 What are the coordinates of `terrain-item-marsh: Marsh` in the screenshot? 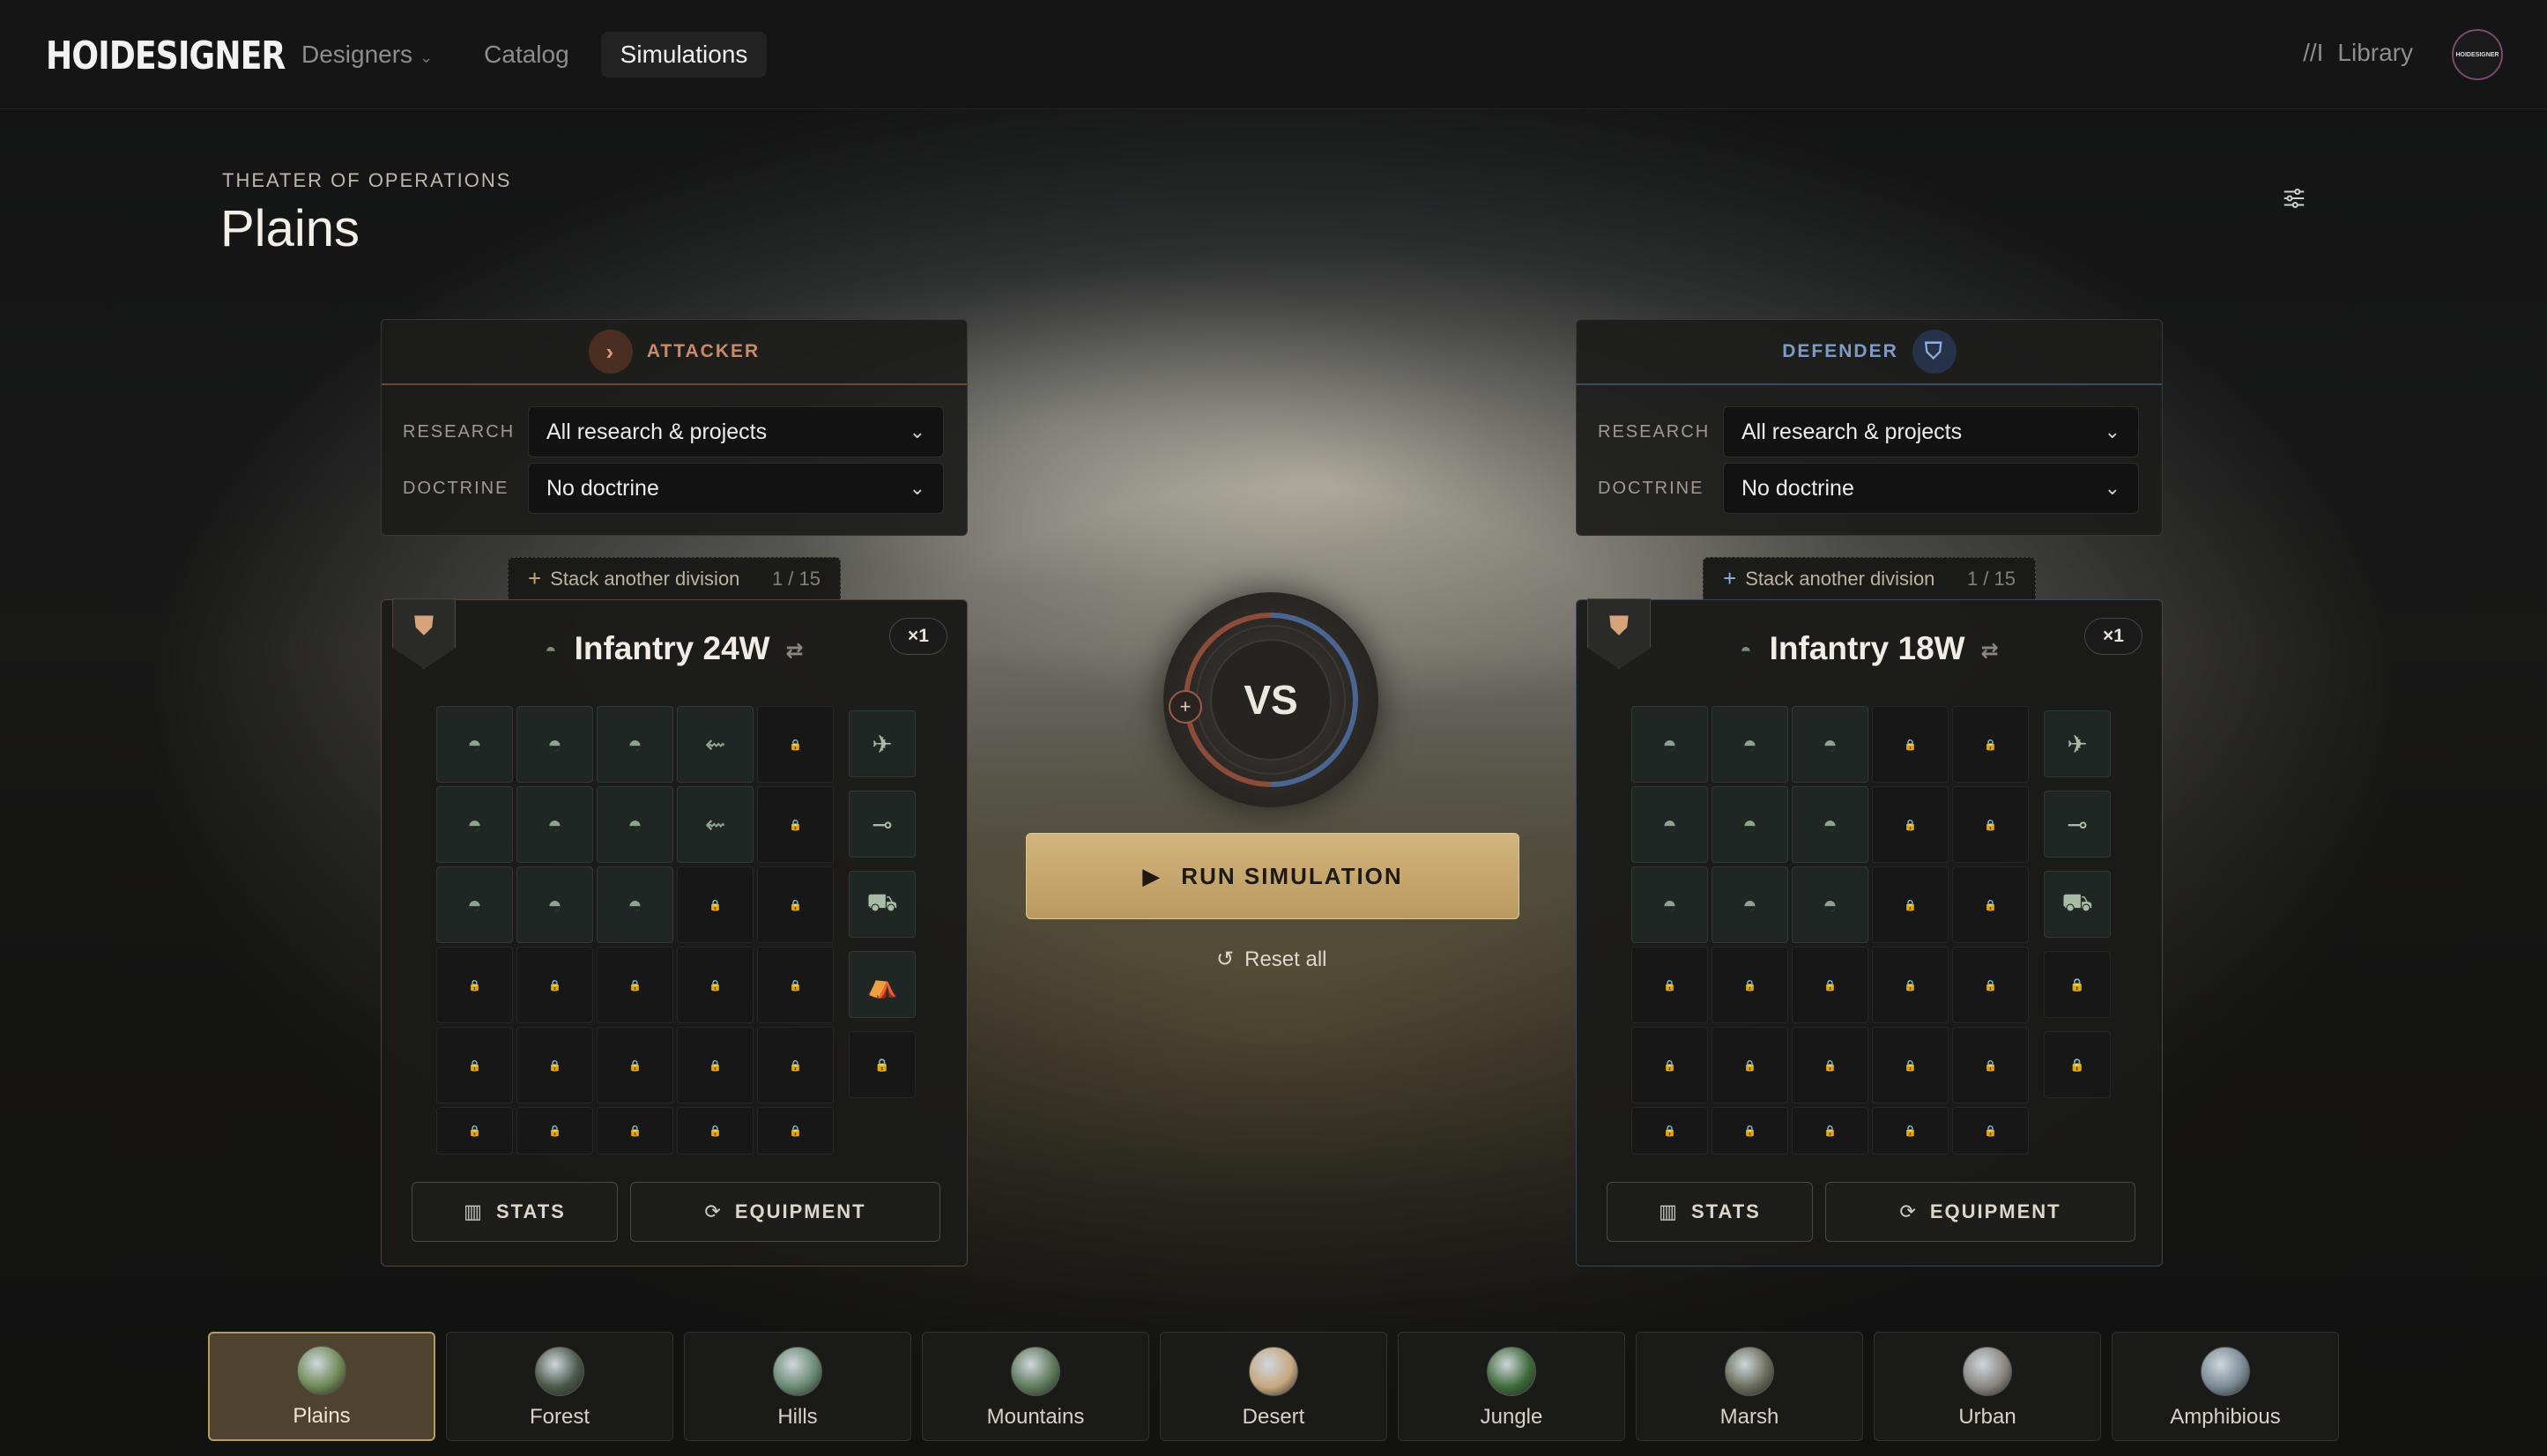 It's located at (1749, 1386).